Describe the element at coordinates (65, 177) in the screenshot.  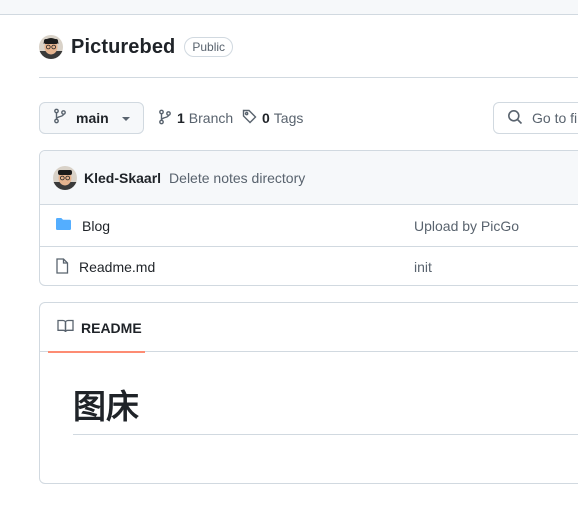
I see `commit-author-avatar` at that location.